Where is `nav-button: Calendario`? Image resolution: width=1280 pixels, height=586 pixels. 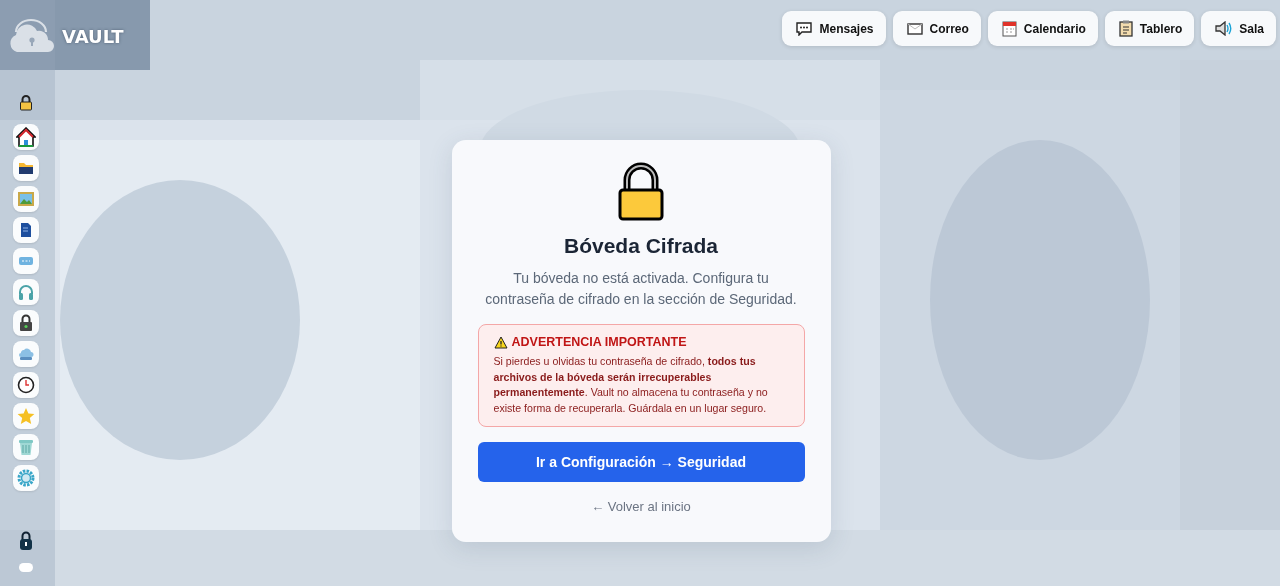 nav-button: Calendario is located at coordinates (1042, 28).